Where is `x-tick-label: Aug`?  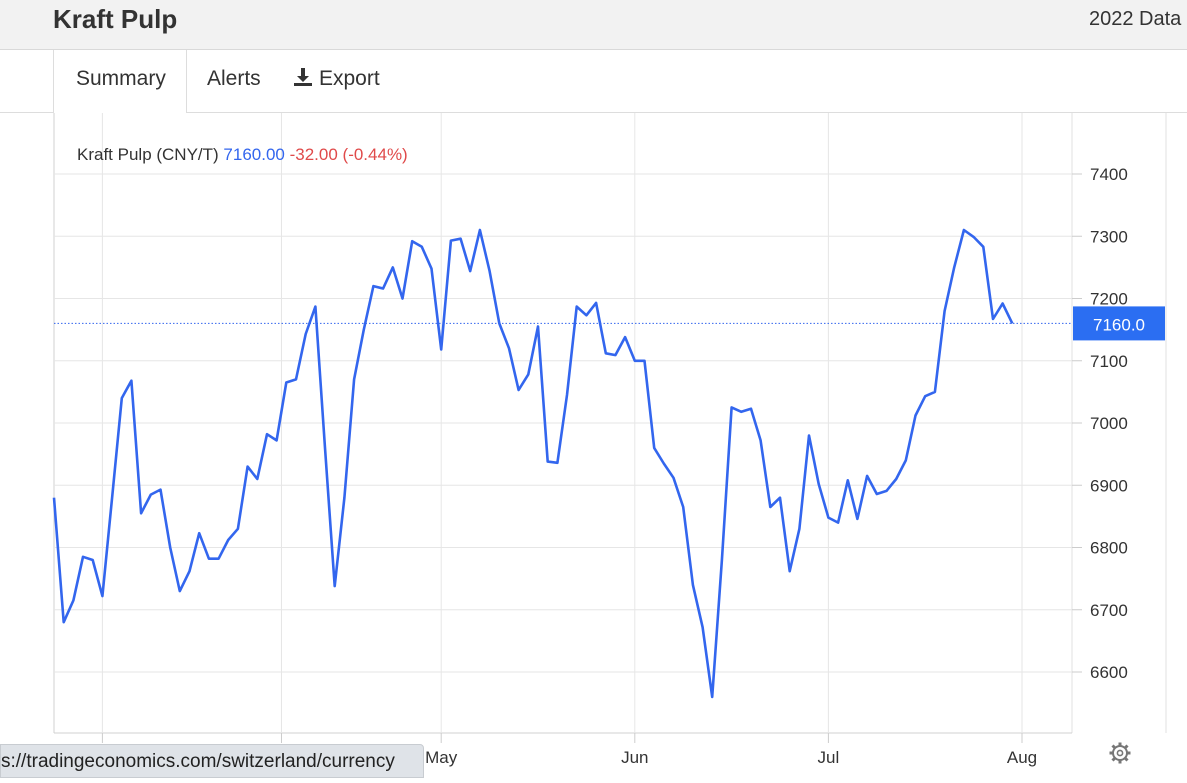
x-tick-label: Aug is located at coordinates (1022, 757).